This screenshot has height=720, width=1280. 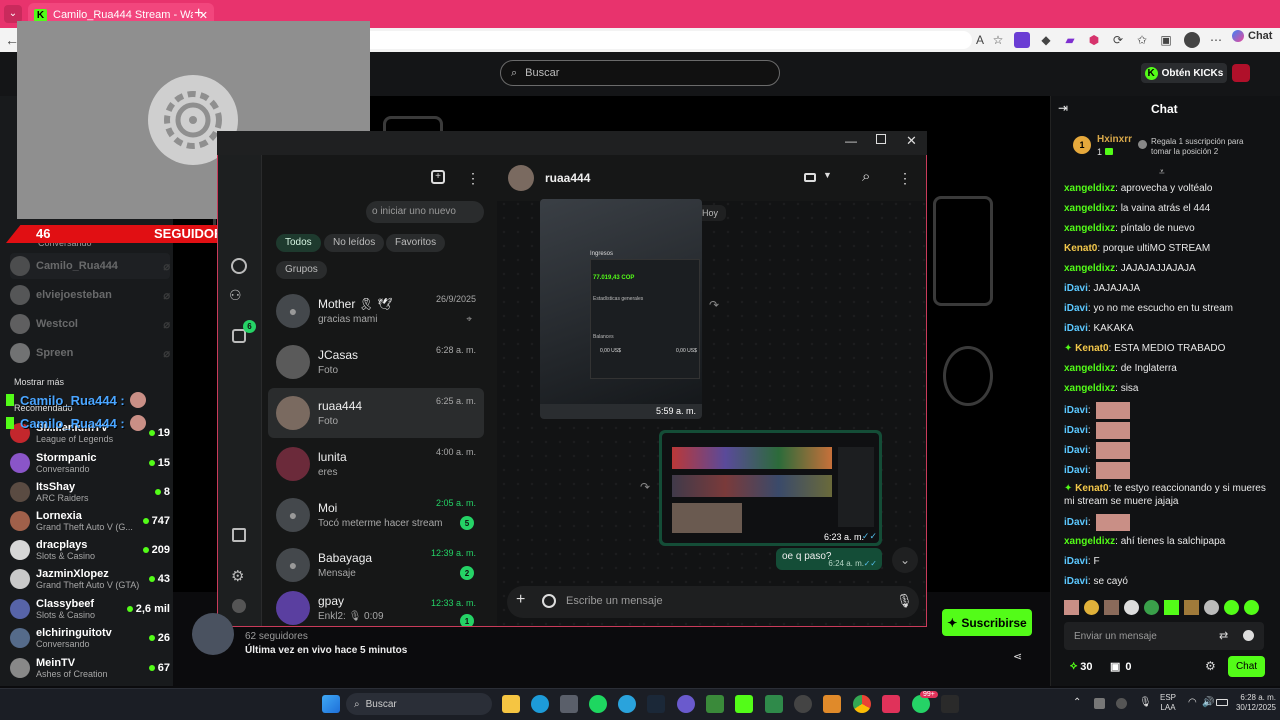 What do you see at coordinates (549, 601) in the screenshot?
I see `sticker-icon` at bounding box center [549, 601].